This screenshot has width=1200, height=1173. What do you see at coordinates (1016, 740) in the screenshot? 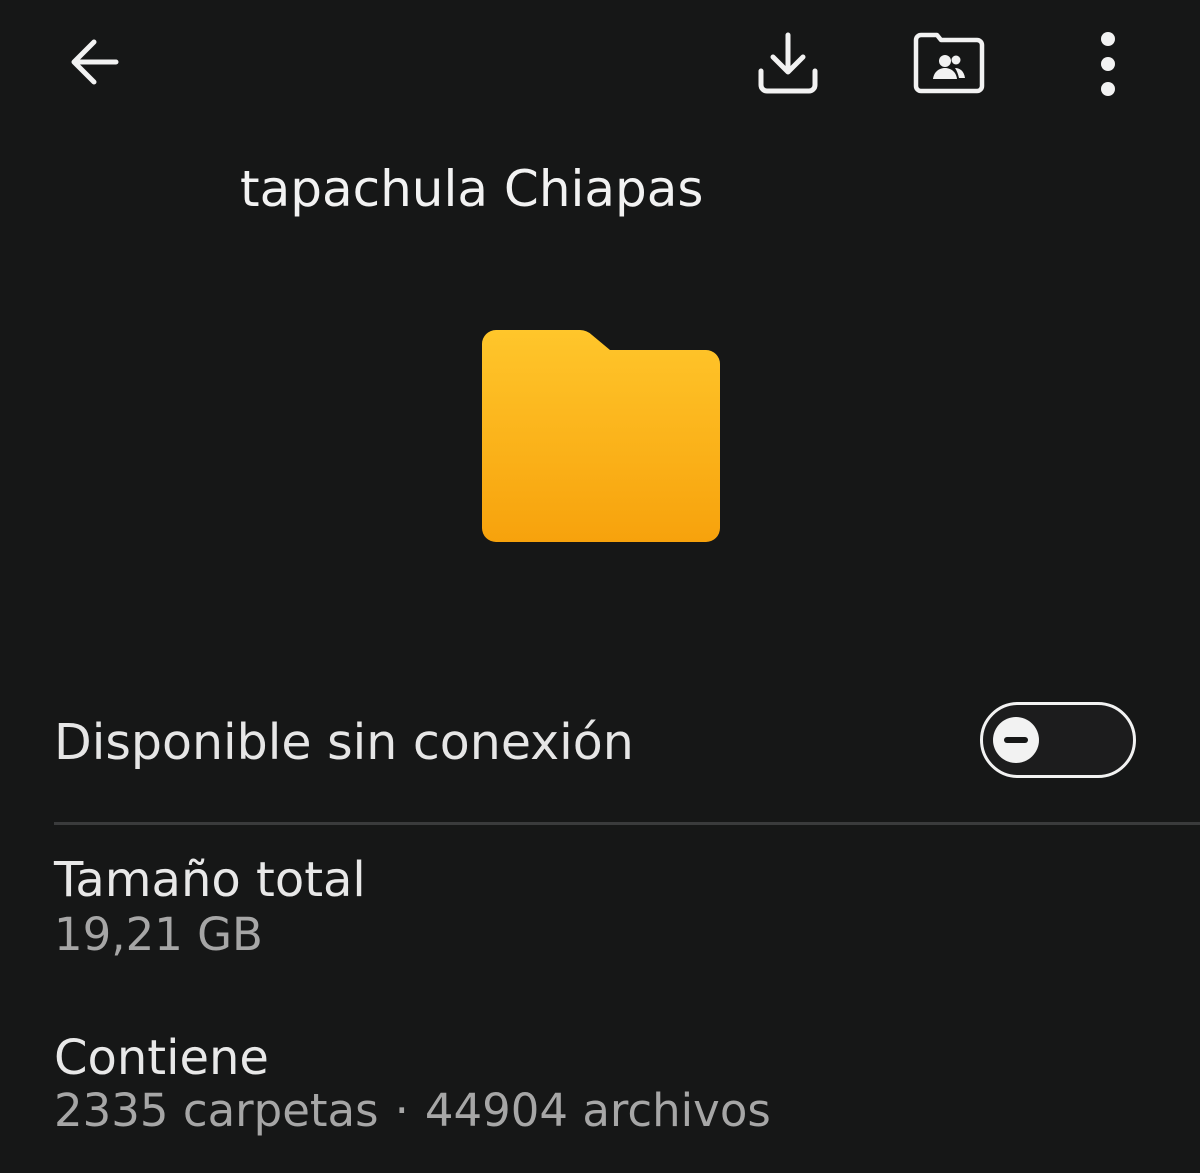
I see `toggle-thumb-minus-icon` at bounding box center [1016, 740].